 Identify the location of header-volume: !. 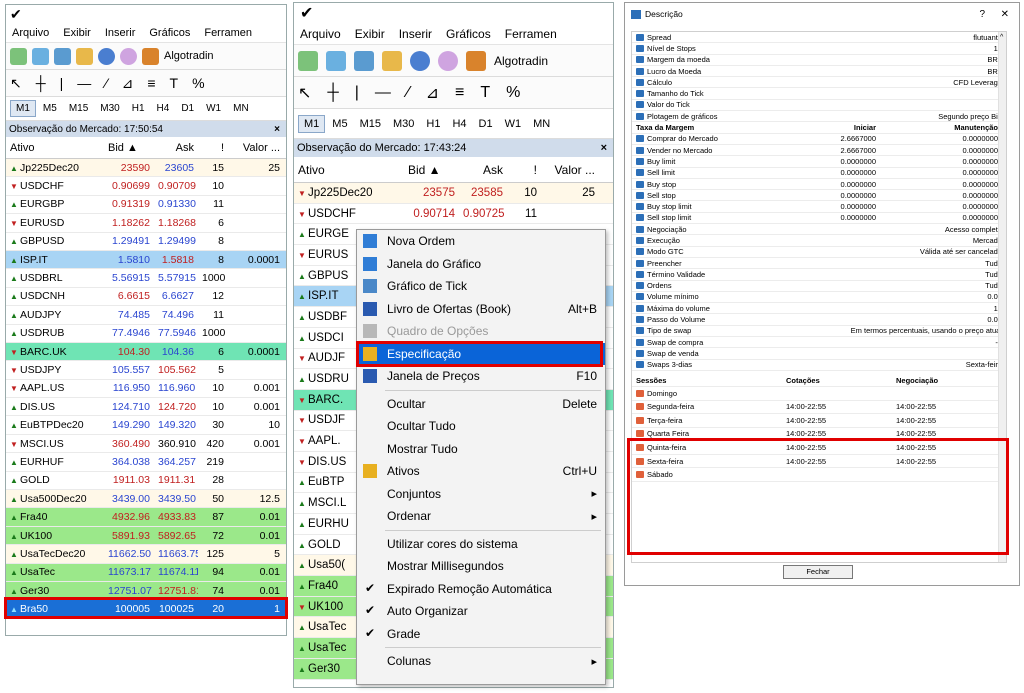
(524, 170).